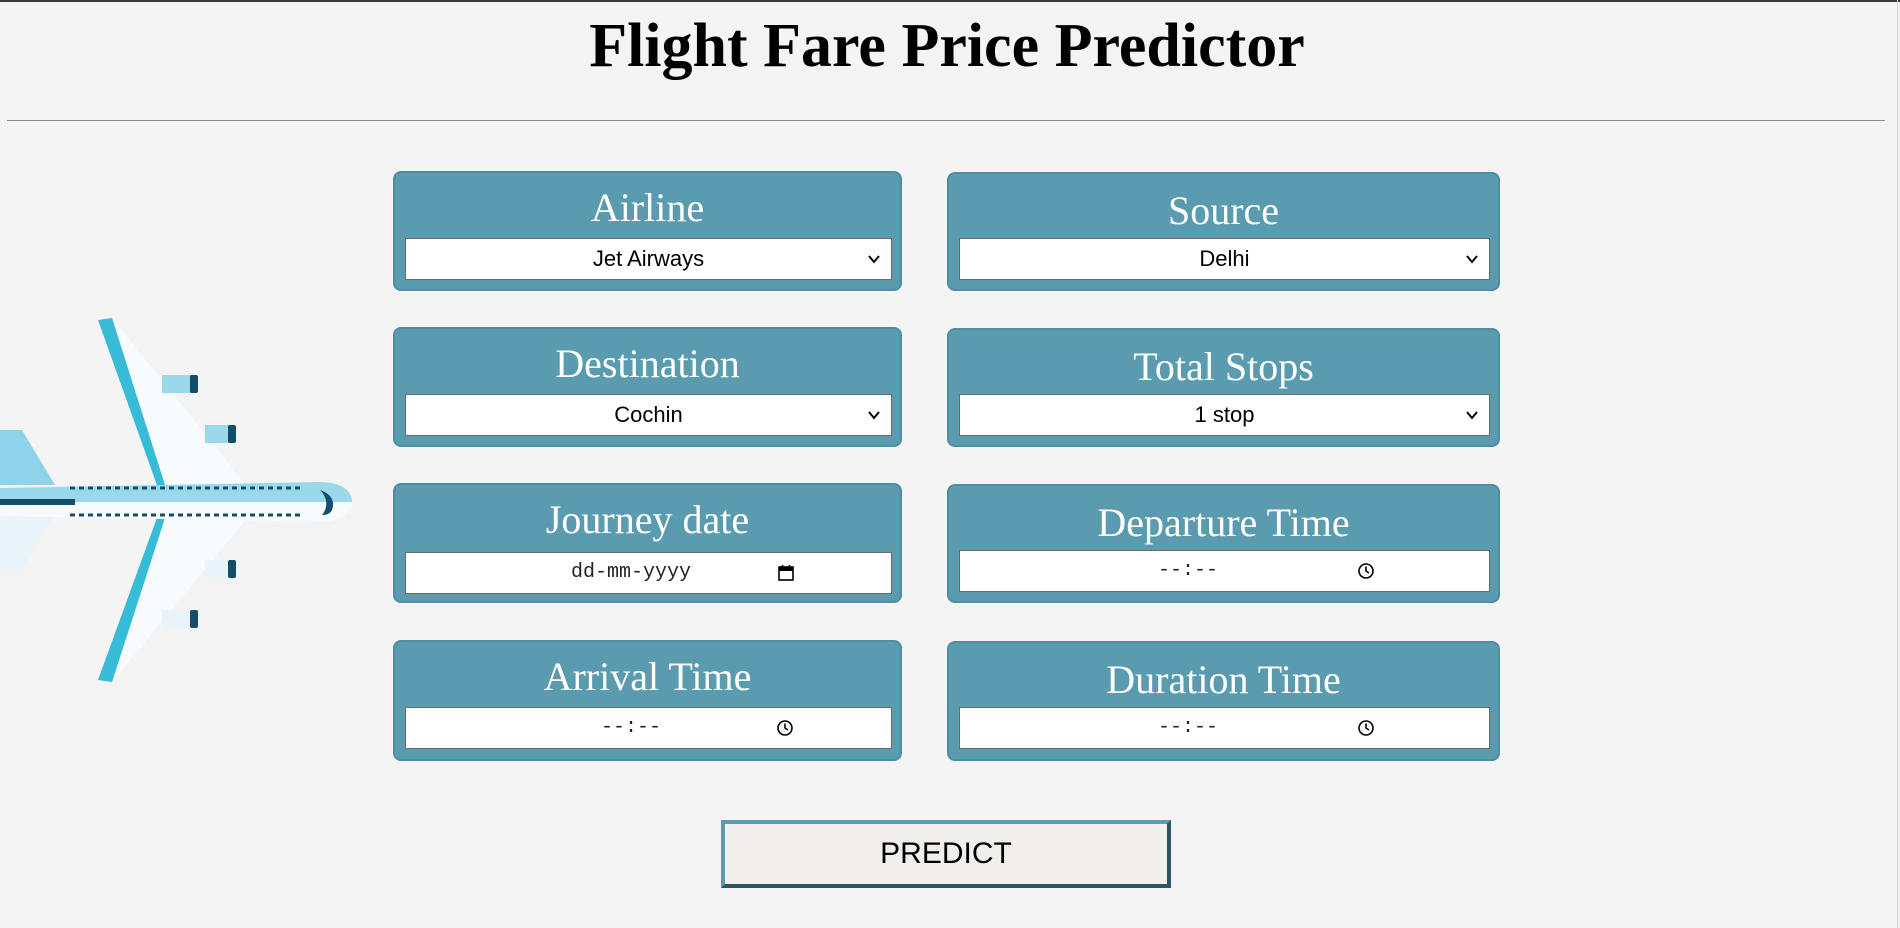 This screenshot has width=1900, height=928. What do you see at coordinates (648, 728) in the screenshot?
I see `arrival-time-input: --:--` at bounding box center [648, 728].